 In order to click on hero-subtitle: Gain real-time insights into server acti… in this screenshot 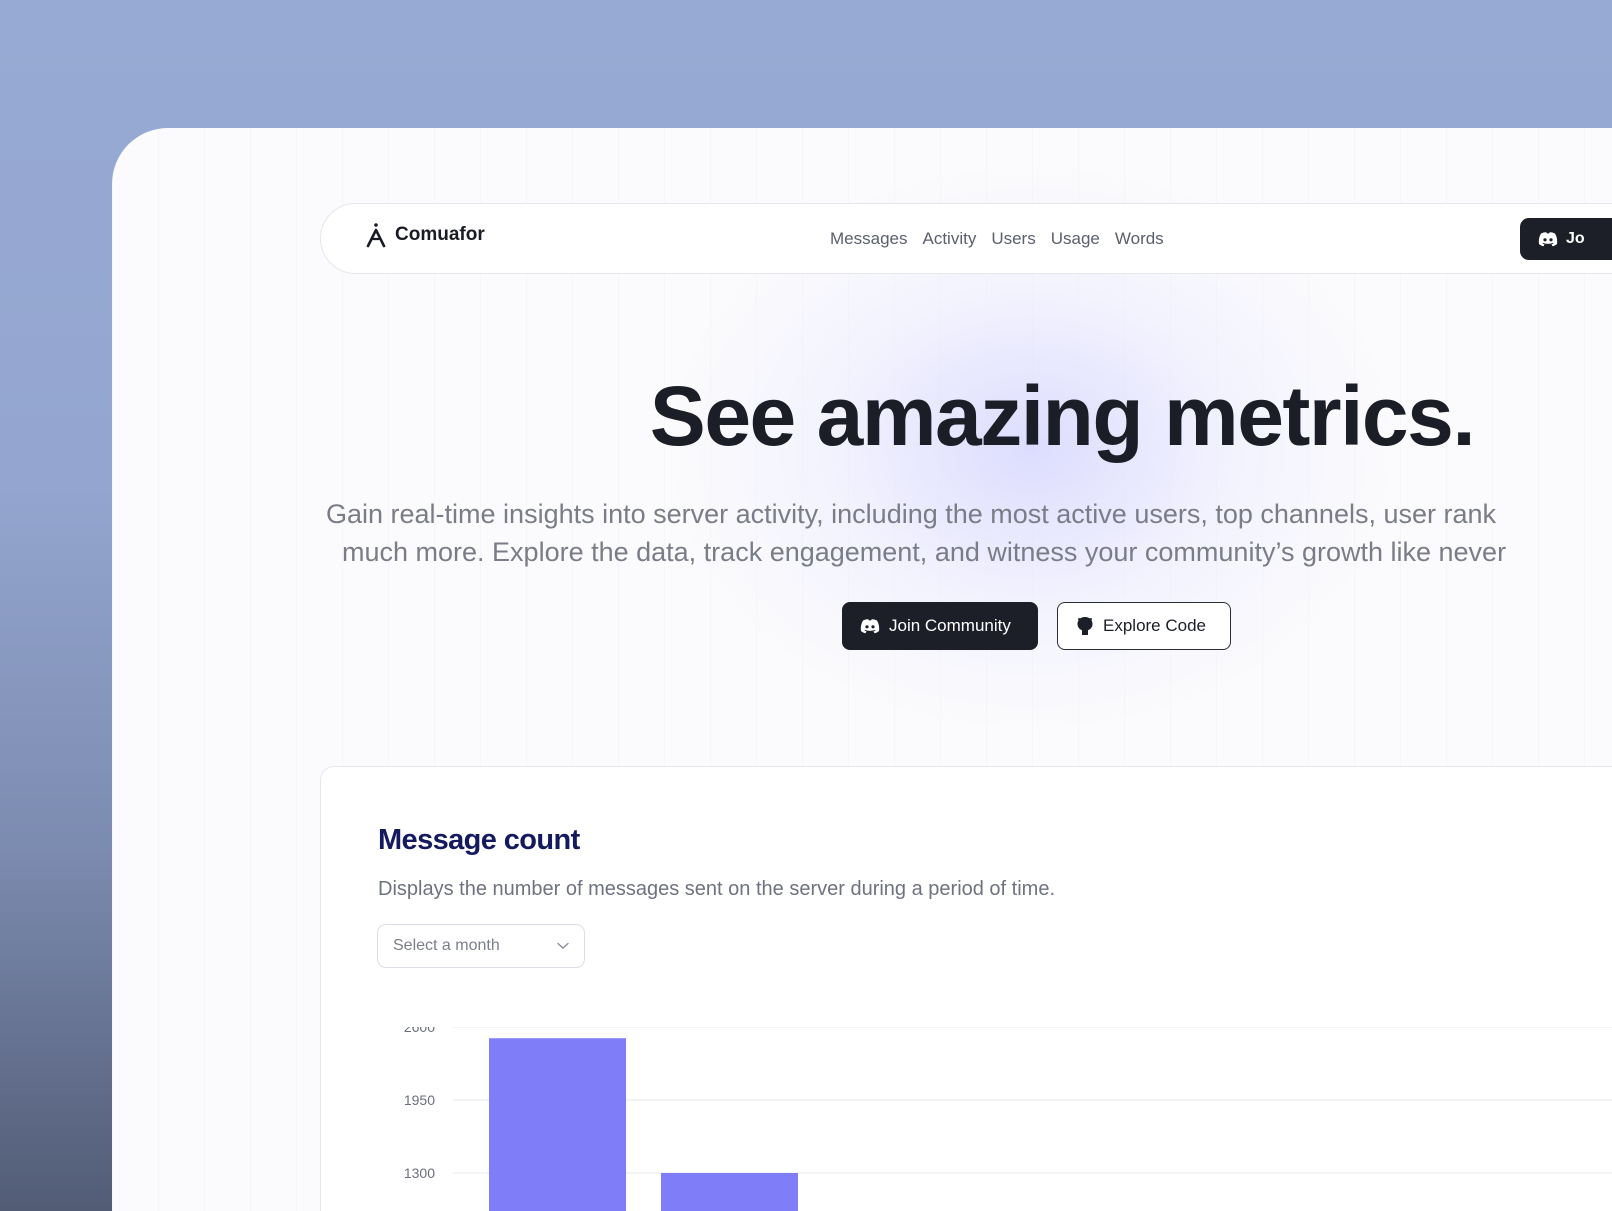, I will do `click(969, 533)`.